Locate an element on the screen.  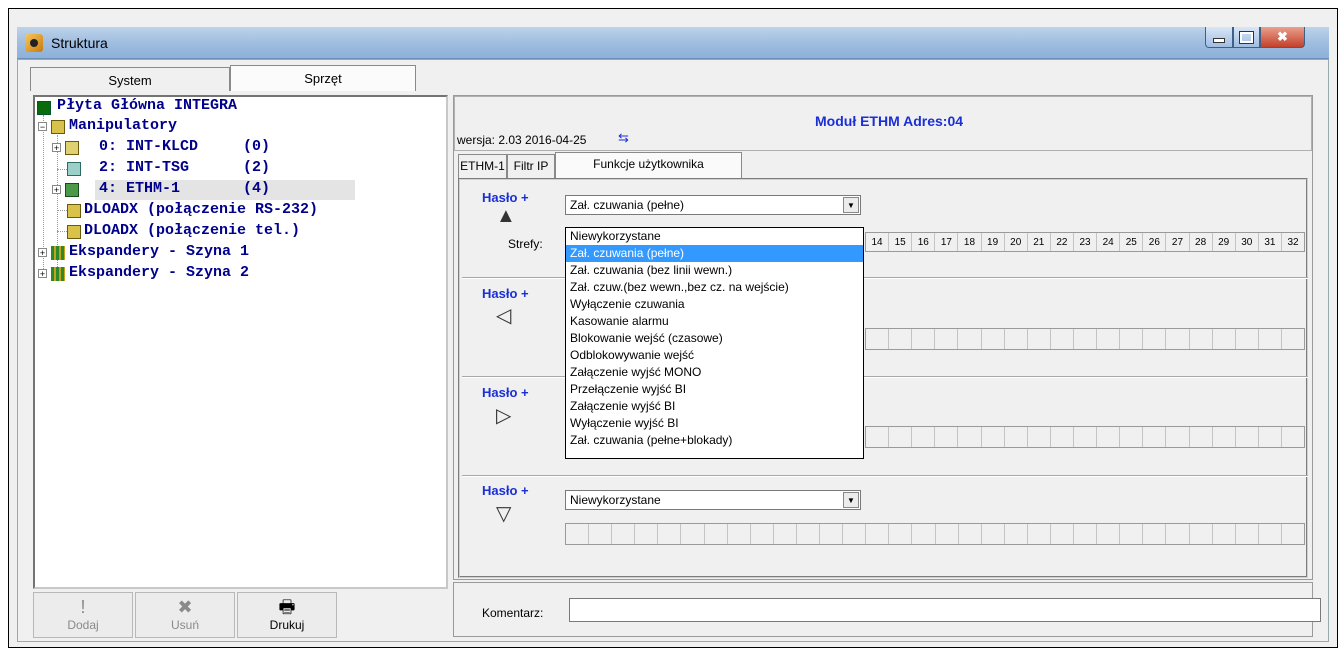
expand-int-klcd-icon: + is located at coordinates (56, 148).